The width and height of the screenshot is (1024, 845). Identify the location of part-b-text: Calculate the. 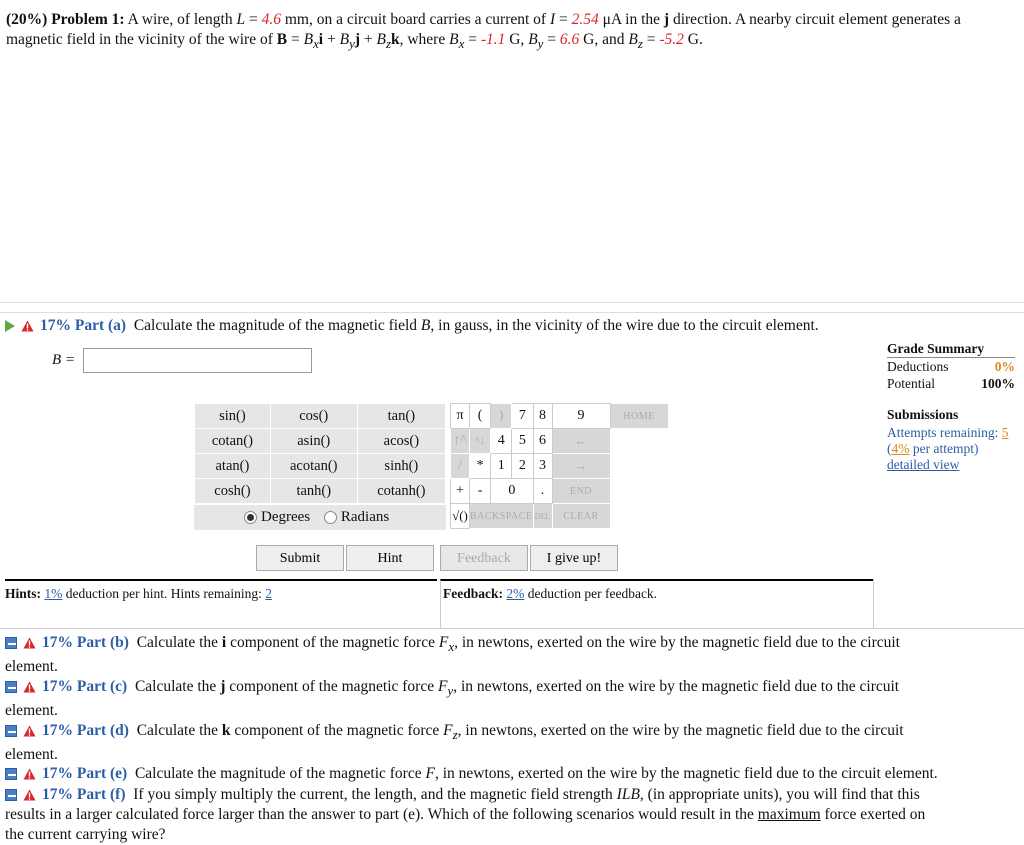
(179, 642).